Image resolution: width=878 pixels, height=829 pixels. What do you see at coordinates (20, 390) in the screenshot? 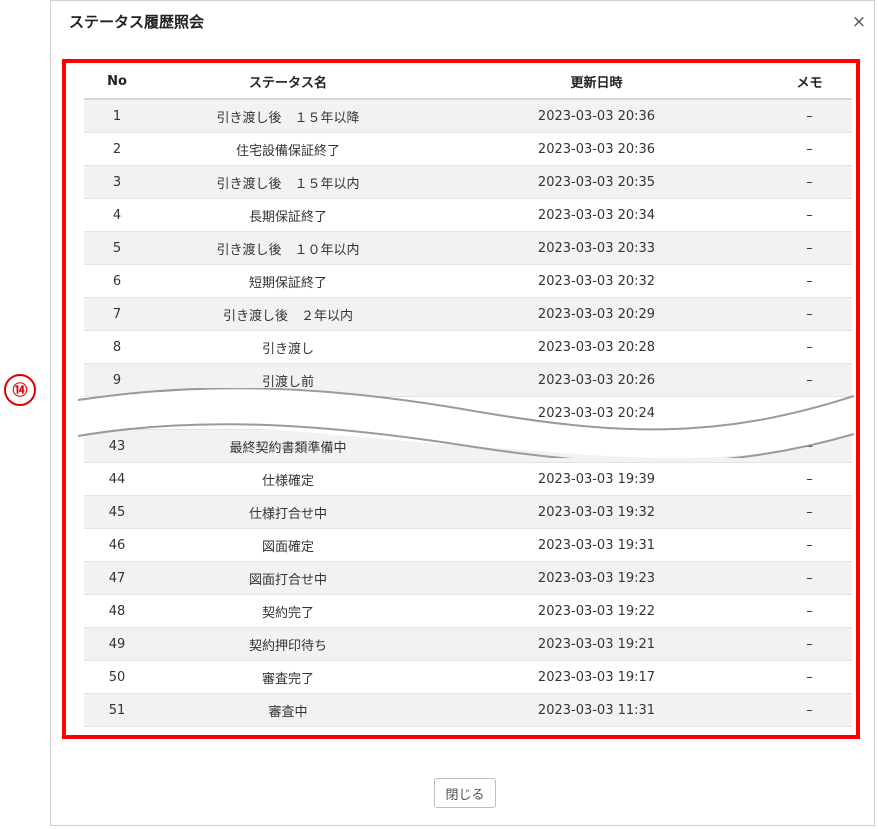
I see `annotation-label-14: ⑭` at bounding box center [20, 390].